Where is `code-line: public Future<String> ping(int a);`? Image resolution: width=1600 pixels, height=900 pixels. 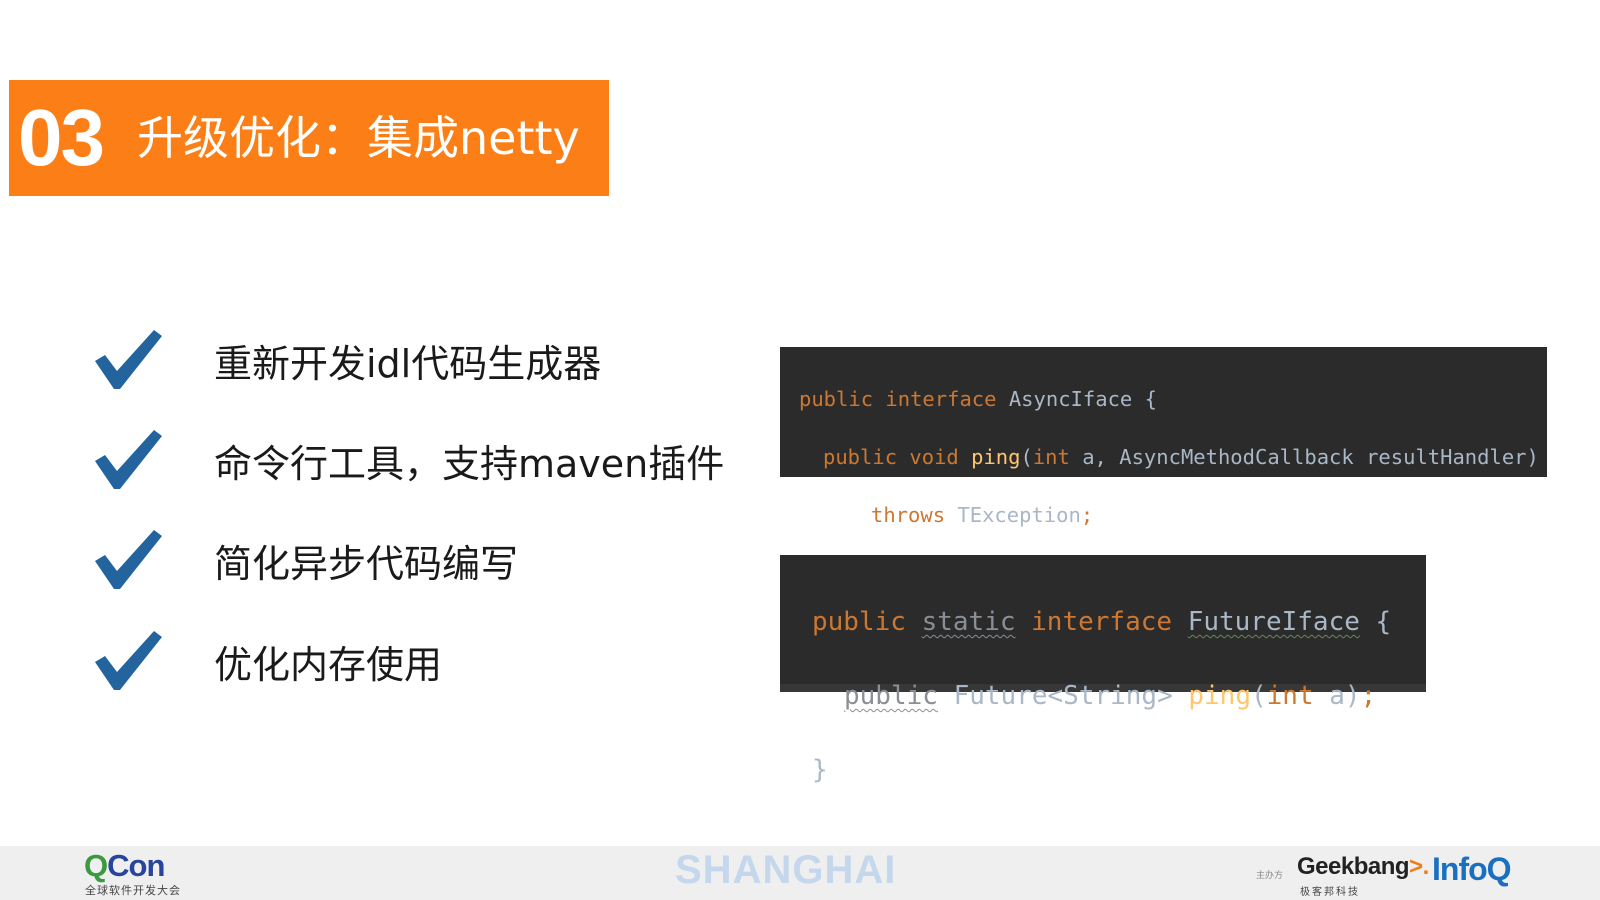 code-line: public Future<String> ping(int a); is located at coordinates (1119, 696).